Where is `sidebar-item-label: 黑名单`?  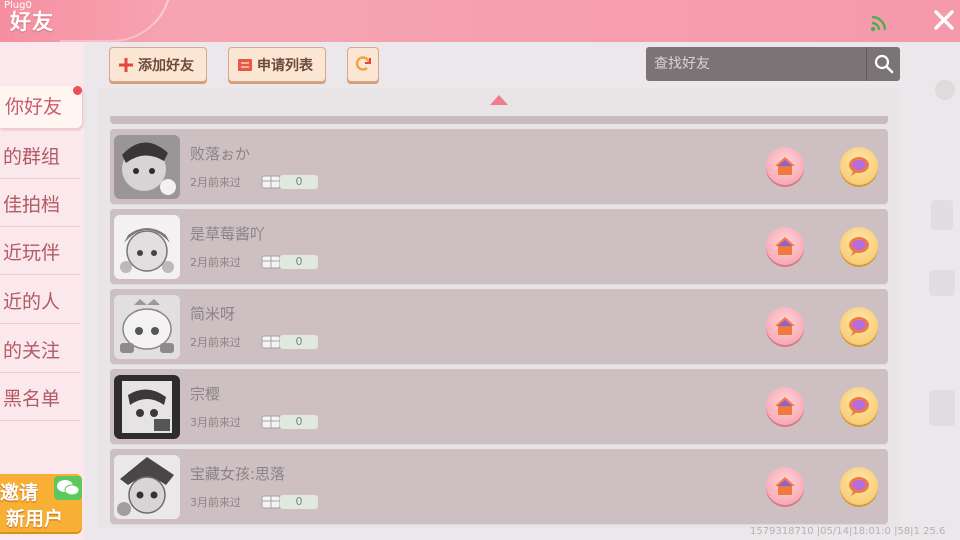 sidebar-item-label: 黑名单 is located at coordinates (31, 399).